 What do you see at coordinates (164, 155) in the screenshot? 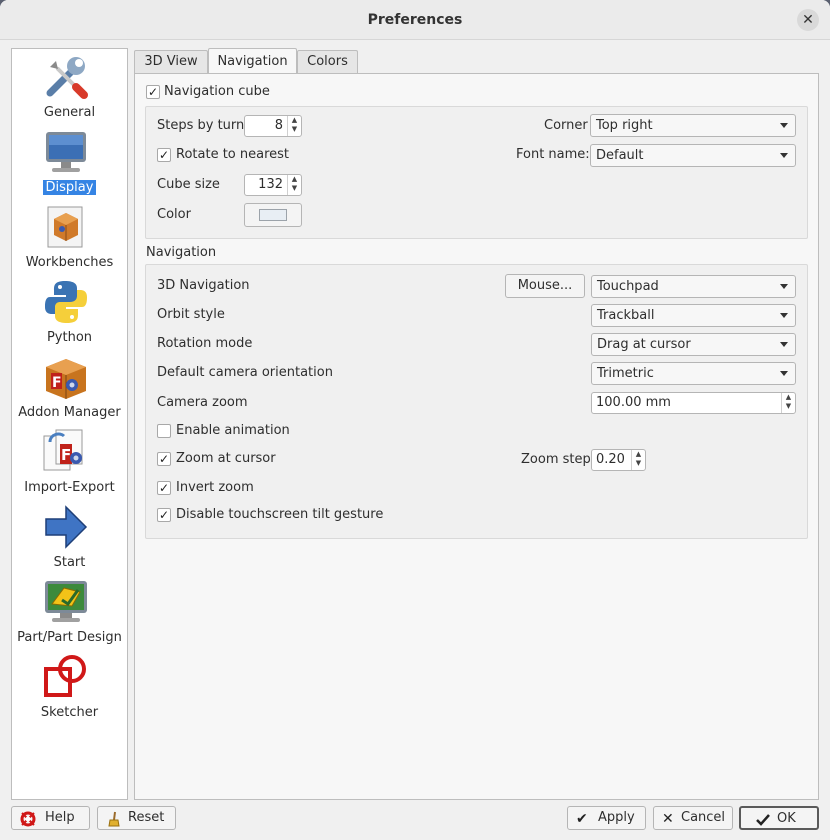
I see `rotate-to-nearest-checkbox: ✓` at bounding box center [164, 155].